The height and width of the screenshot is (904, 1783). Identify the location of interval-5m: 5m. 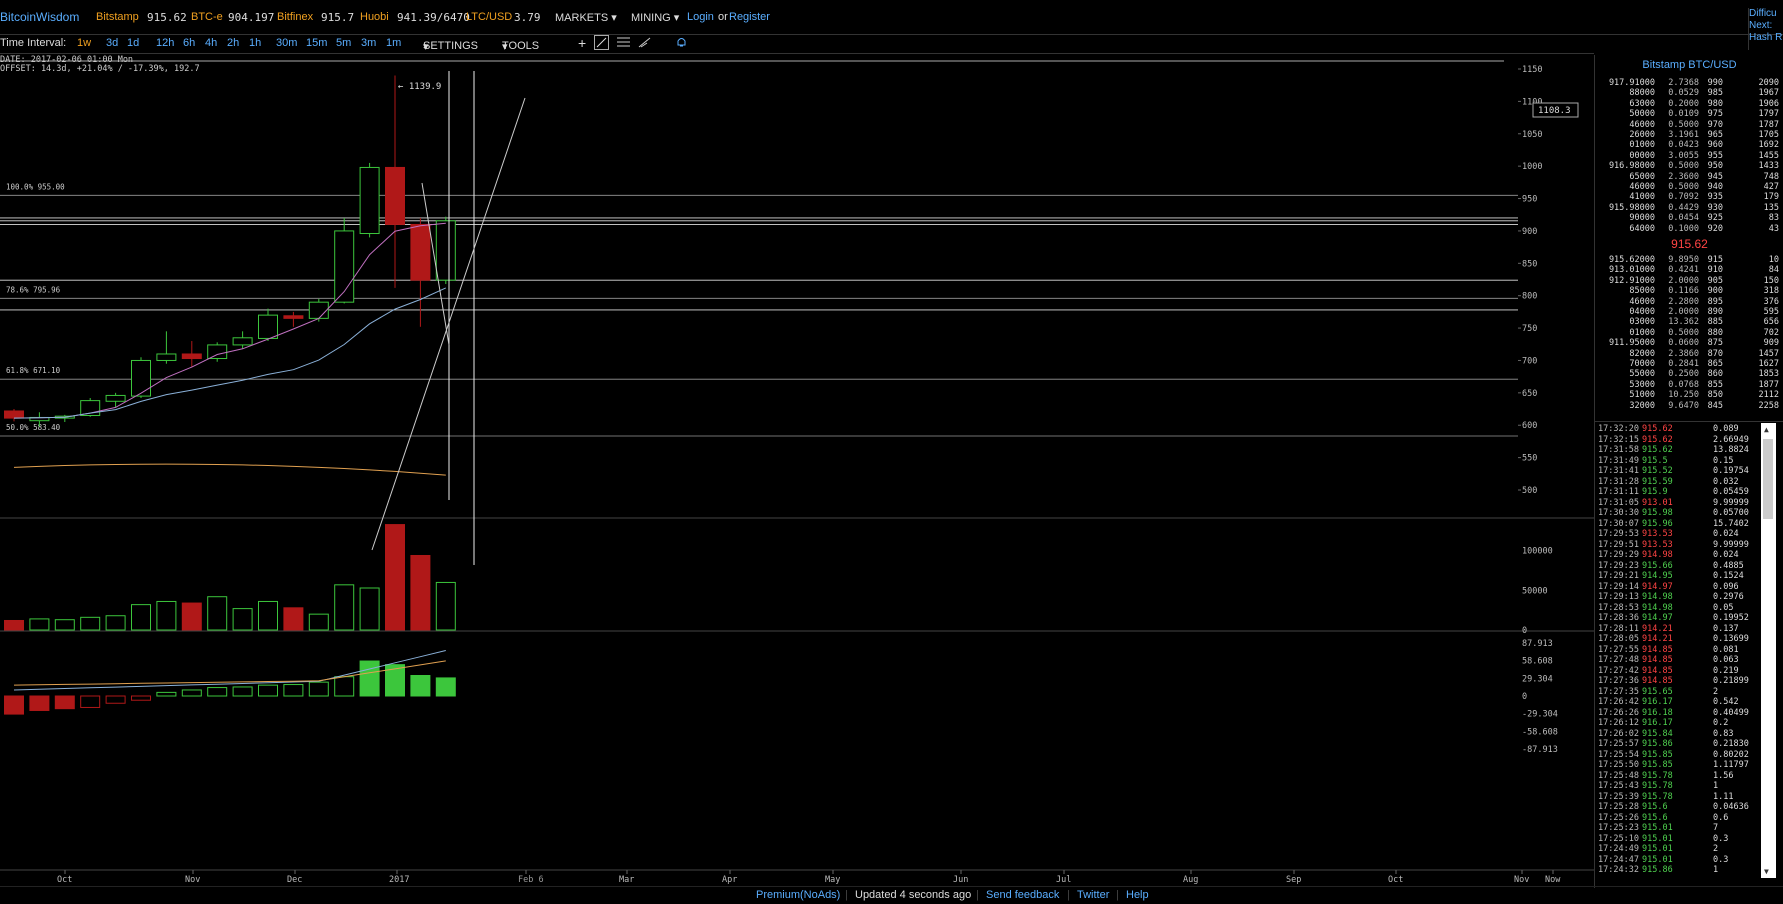
(343, 43).